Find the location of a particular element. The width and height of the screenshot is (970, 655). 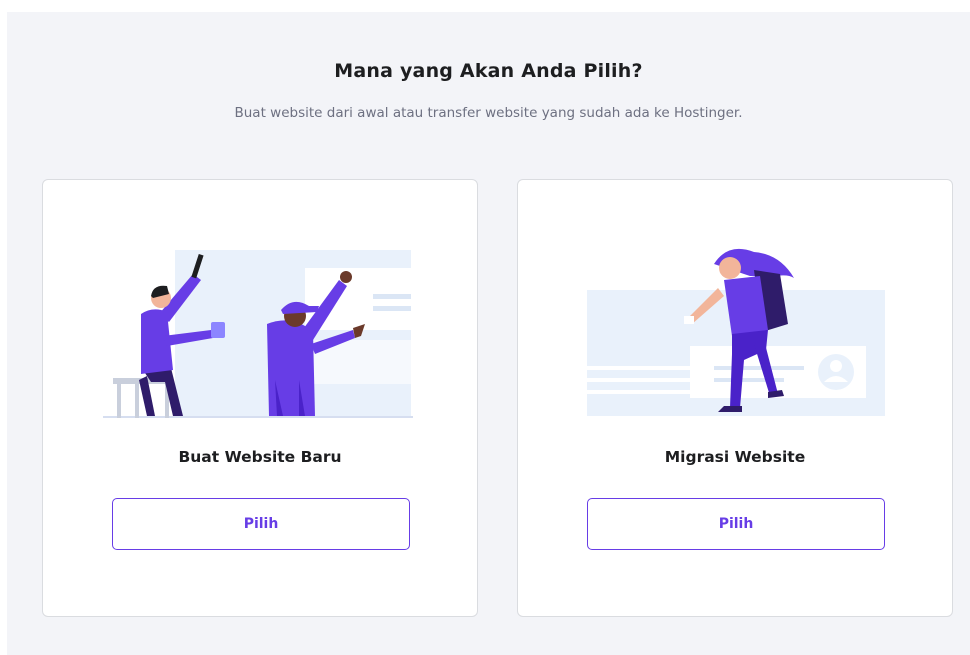

page-title: Mana yang Akan Anda Pilih? is located at coordinates (488, 71).